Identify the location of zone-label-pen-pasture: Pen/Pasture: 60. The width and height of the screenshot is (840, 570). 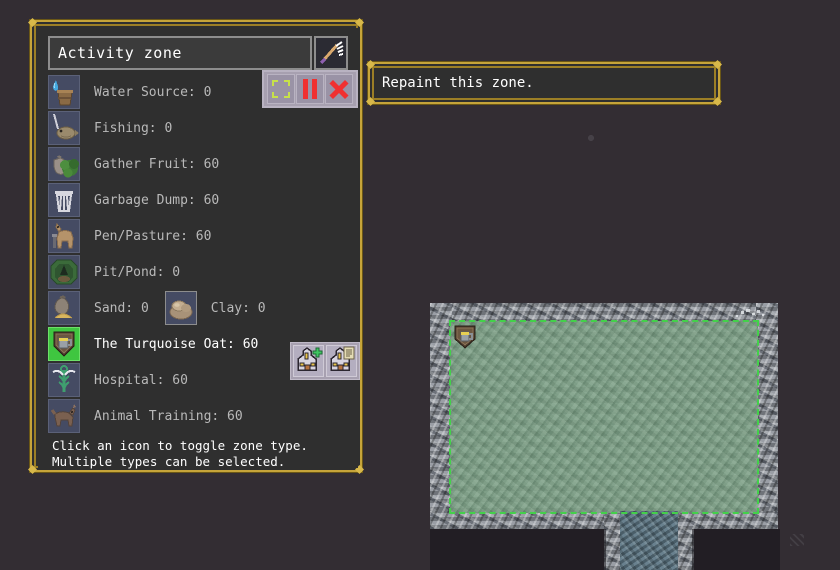
(153, 236).